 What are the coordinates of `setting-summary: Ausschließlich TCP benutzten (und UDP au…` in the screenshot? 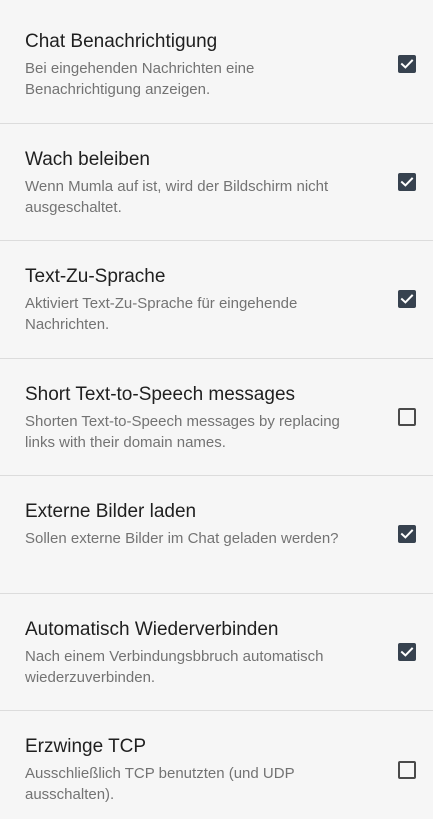 It's located at (160, 784).